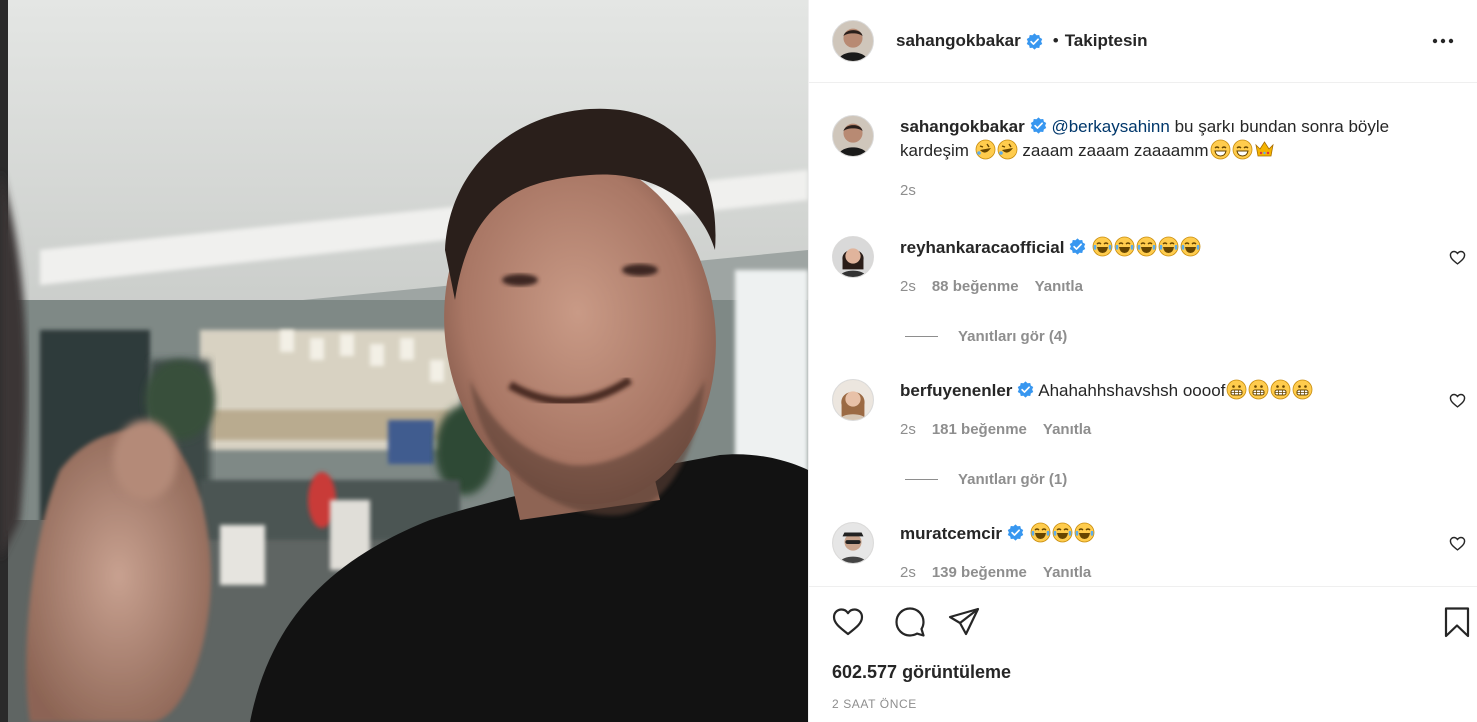 This screenshot has width=1477, height=722. Describe the element at coordinates (982, 247) in the screenshot. I see `comment-username: reyhankaracaofficial` at that location.